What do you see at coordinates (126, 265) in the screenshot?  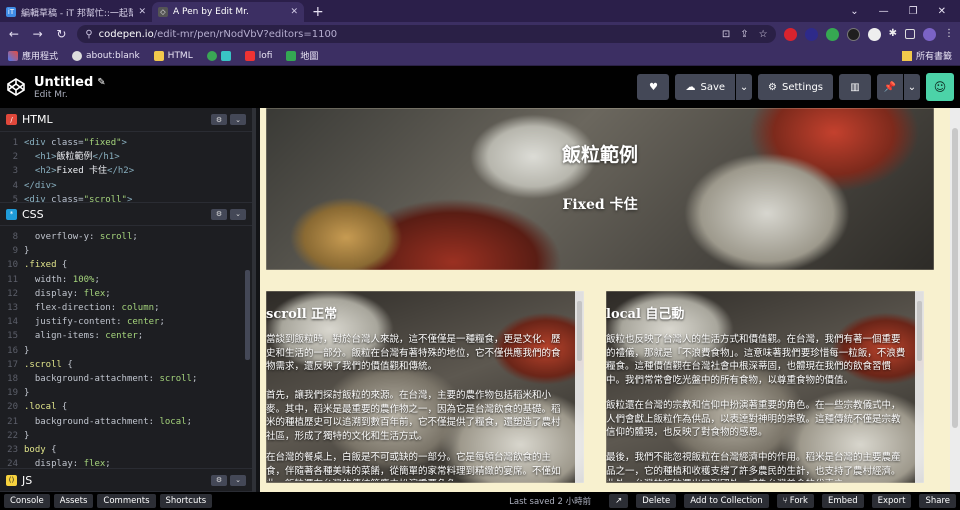 I see `code-line: 10 .fixed {` at bounding box center [126, 265].